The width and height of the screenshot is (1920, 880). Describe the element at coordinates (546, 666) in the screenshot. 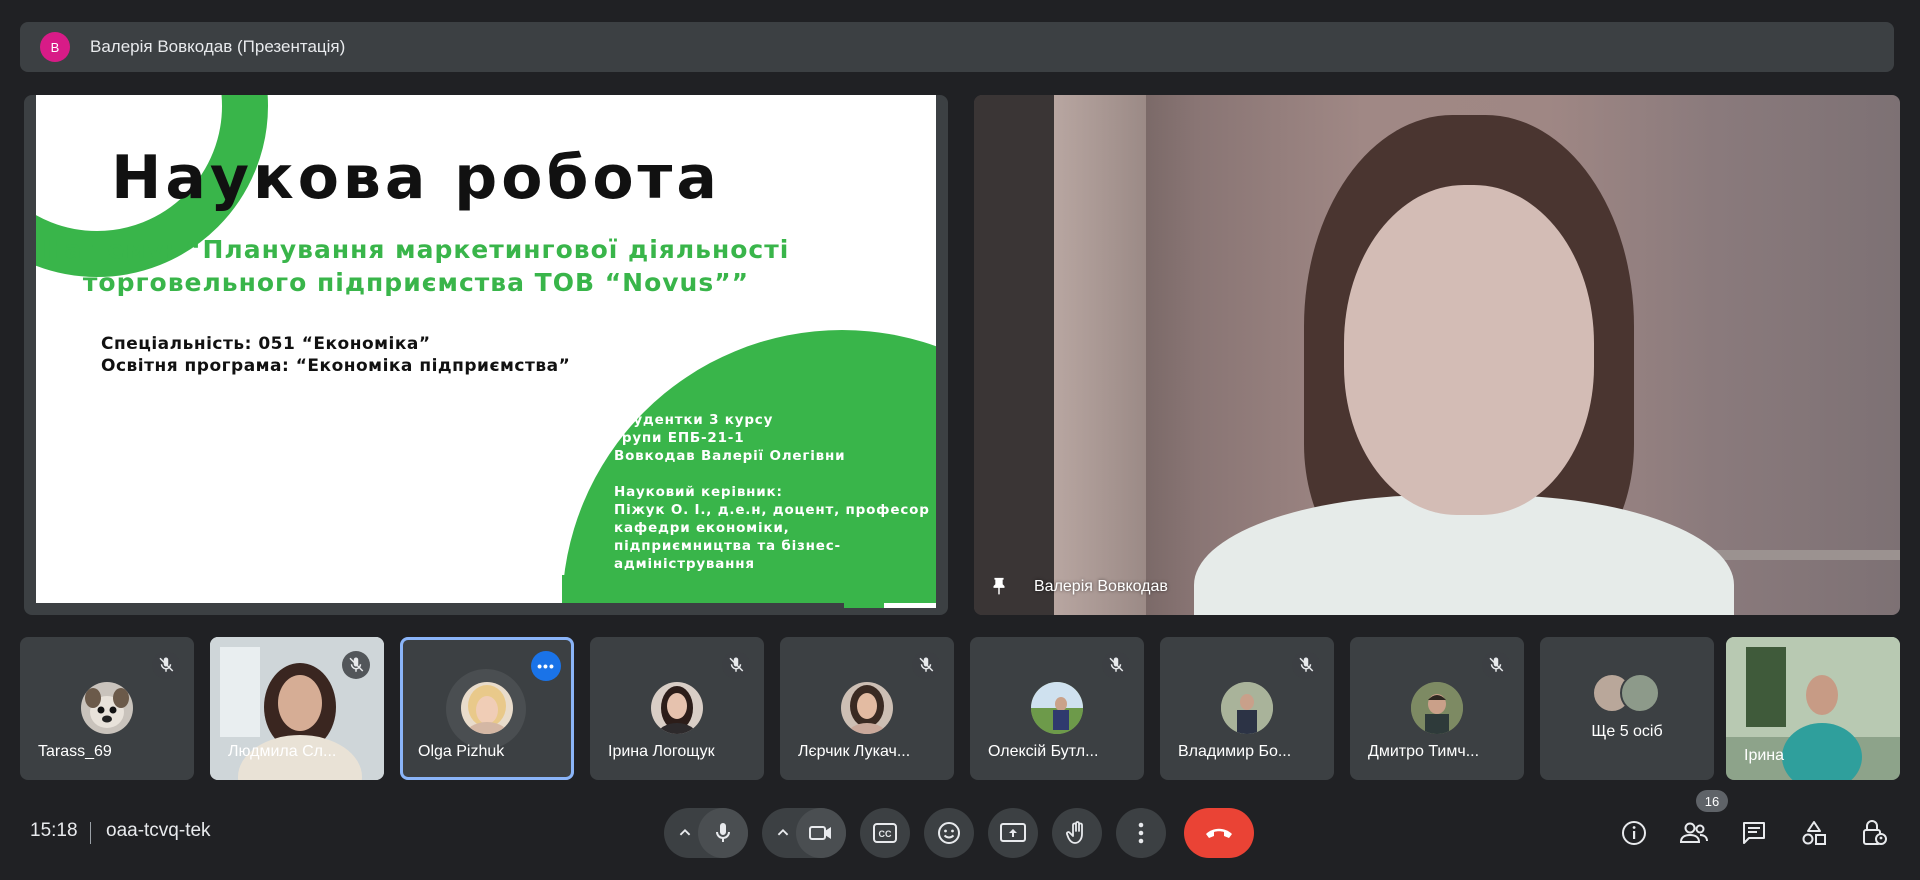

I see `more-options-button: •••` at that location.